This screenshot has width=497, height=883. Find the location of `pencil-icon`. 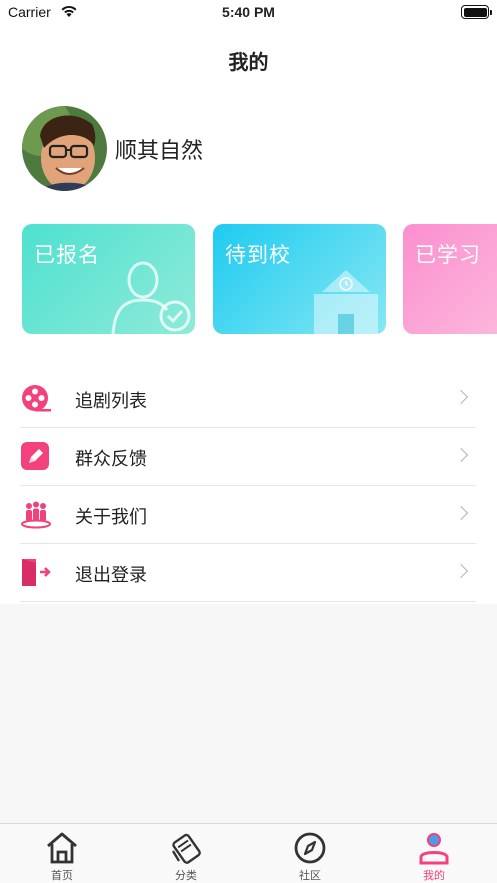

pencil-icon is located at coordinates (35, 456).